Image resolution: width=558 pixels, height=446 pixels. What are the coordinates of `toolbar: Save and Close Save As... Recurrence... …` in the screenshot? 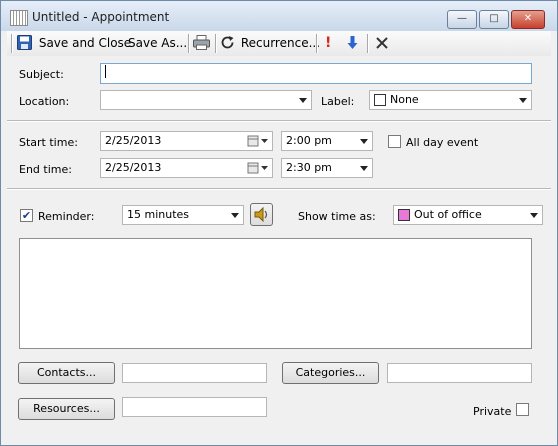 It's located at (279, 43).